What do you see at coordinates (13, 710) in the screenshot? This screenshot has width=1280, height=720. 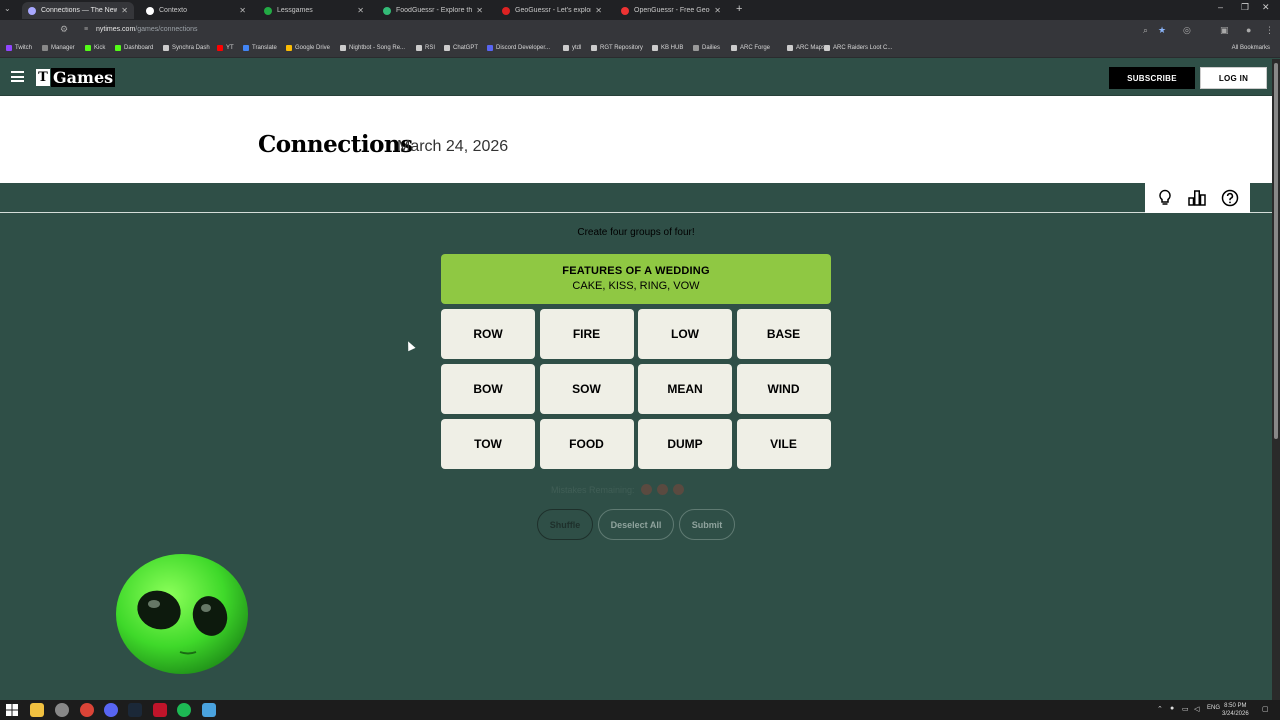 I see `windows-start-icon` at bounding box center [13, 710].